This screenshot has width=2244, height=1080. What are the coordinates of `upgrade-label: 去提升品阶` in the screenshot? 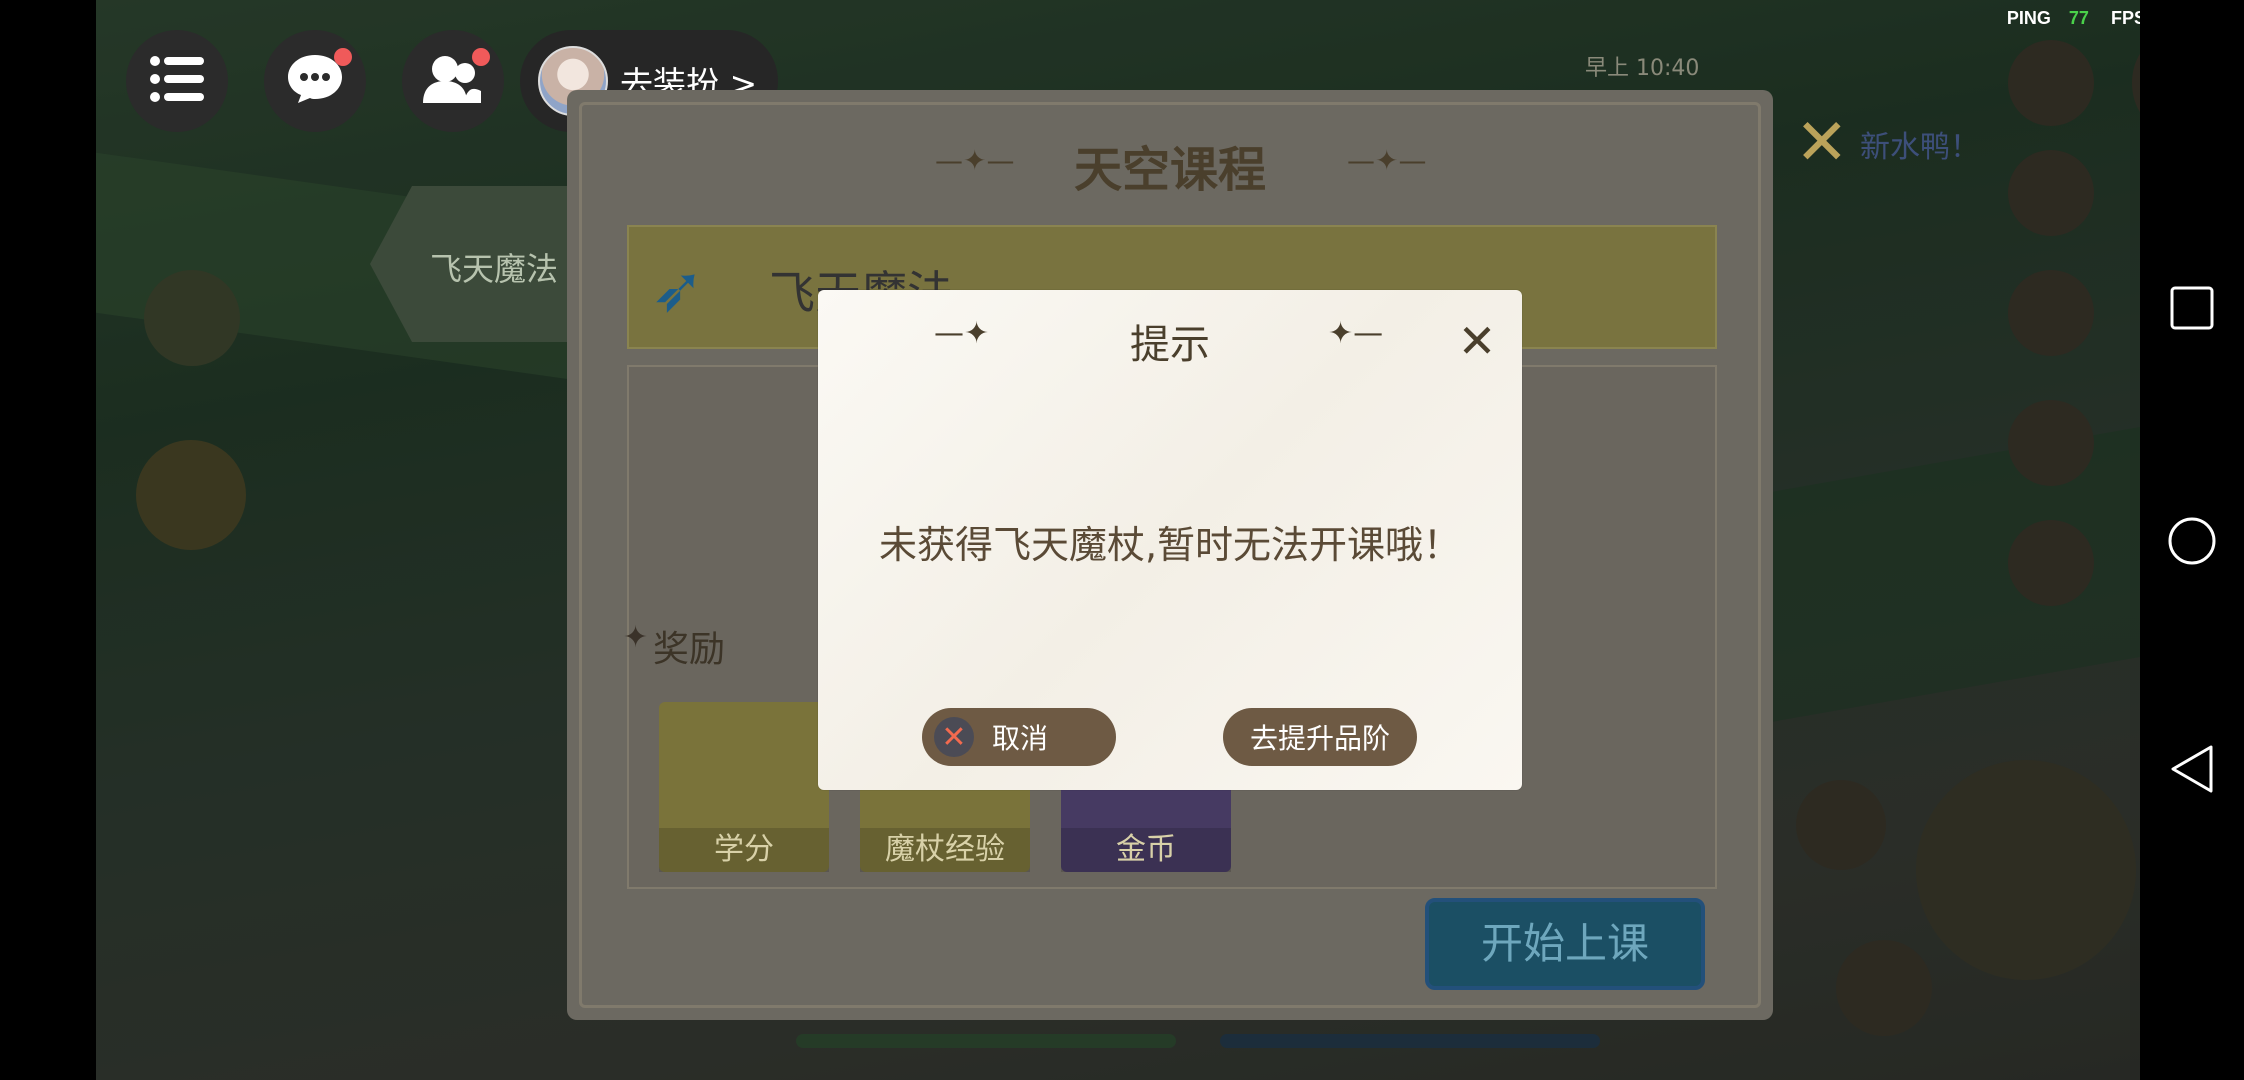 It's located at (1319, 738).